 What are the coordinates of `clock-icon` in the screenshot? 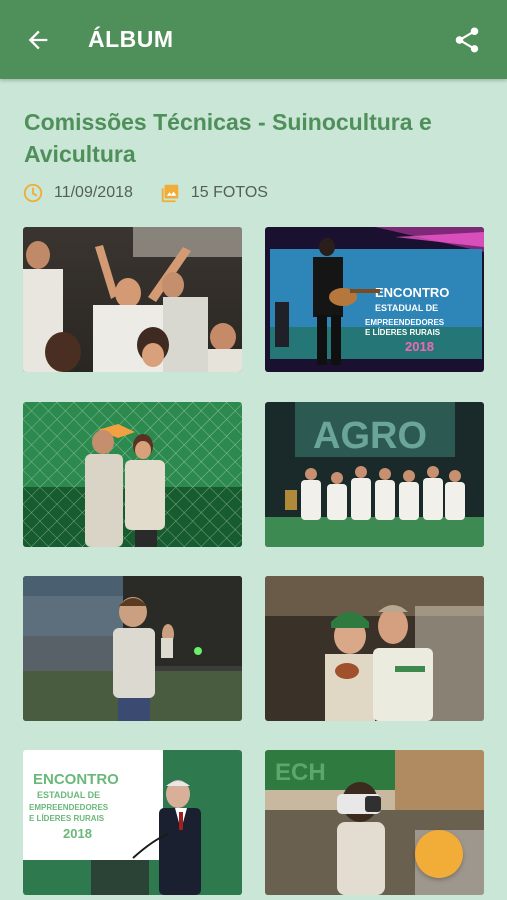 It's located at (33, 193).